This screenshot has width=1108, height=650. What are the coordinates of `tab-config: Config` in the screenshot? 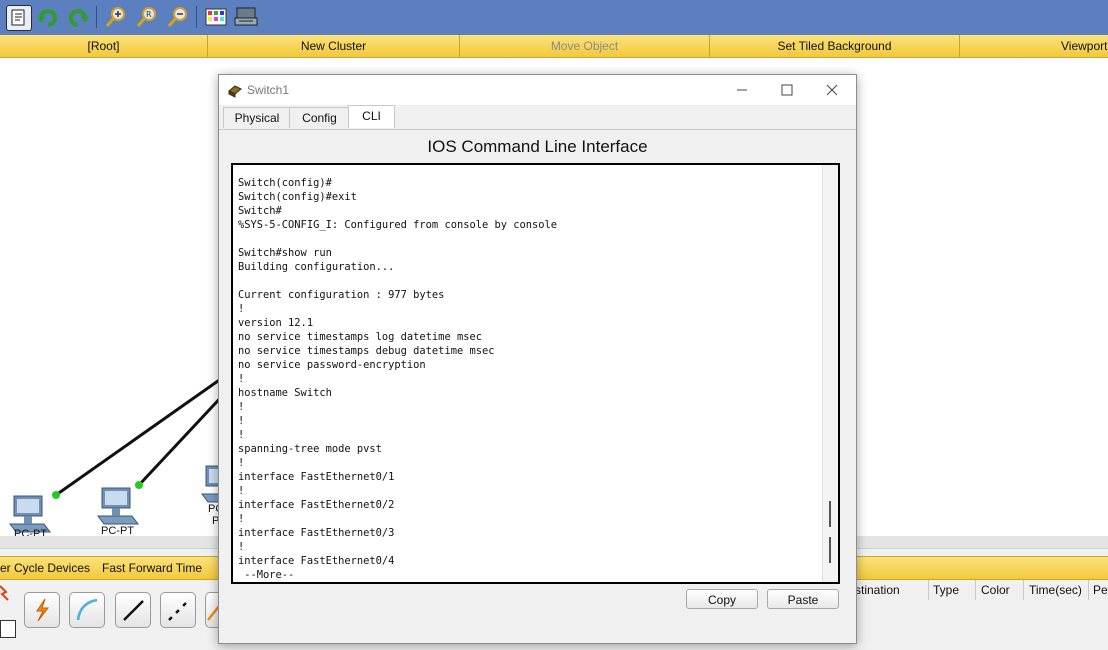 It's located at (319, 117).